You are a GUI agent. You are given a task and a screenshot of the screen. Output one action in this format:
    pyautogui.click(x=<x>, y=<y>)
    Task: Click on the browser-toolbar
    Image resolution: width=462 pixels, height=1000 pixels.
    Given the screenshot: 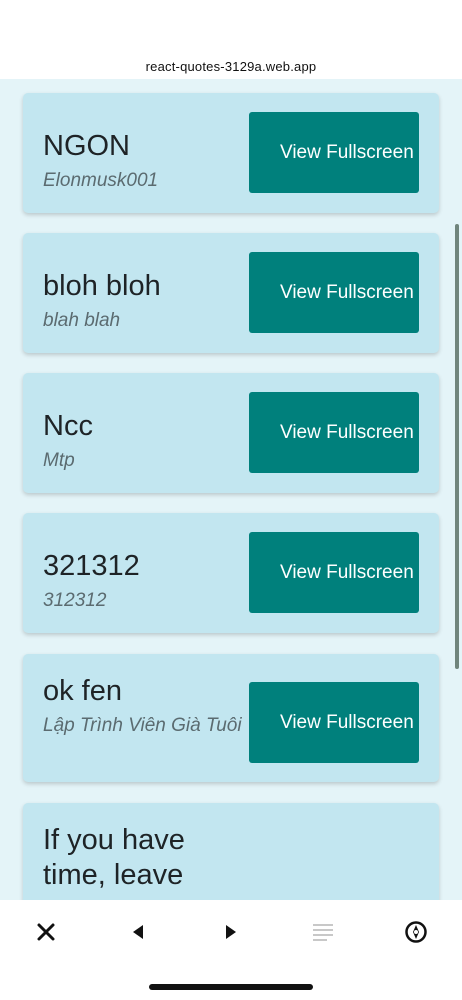 What is the action you would take?
    pyautogui.click(x=231, y=950)
    